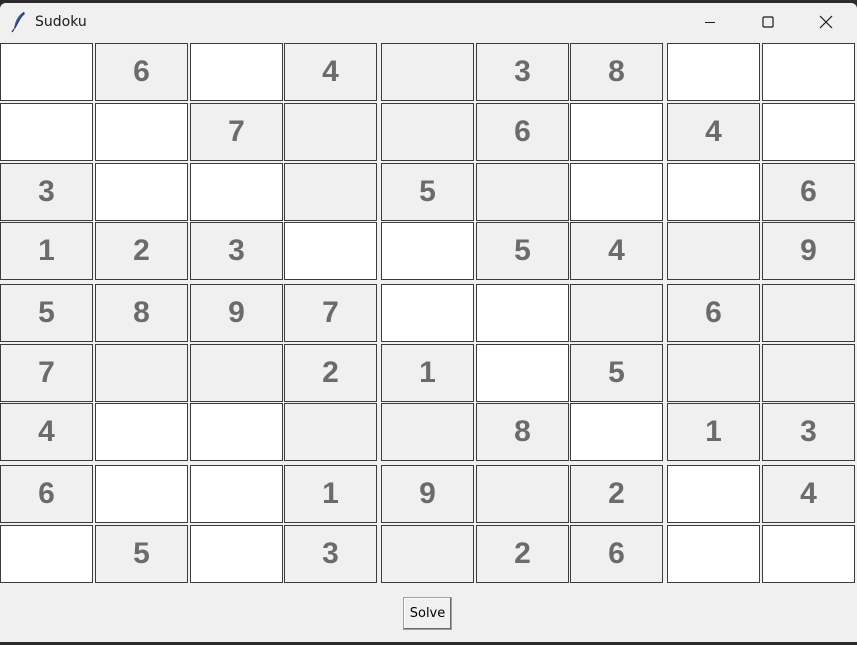 The image size is (857, 645). I want to click on minimize-button, so click(710, 22).